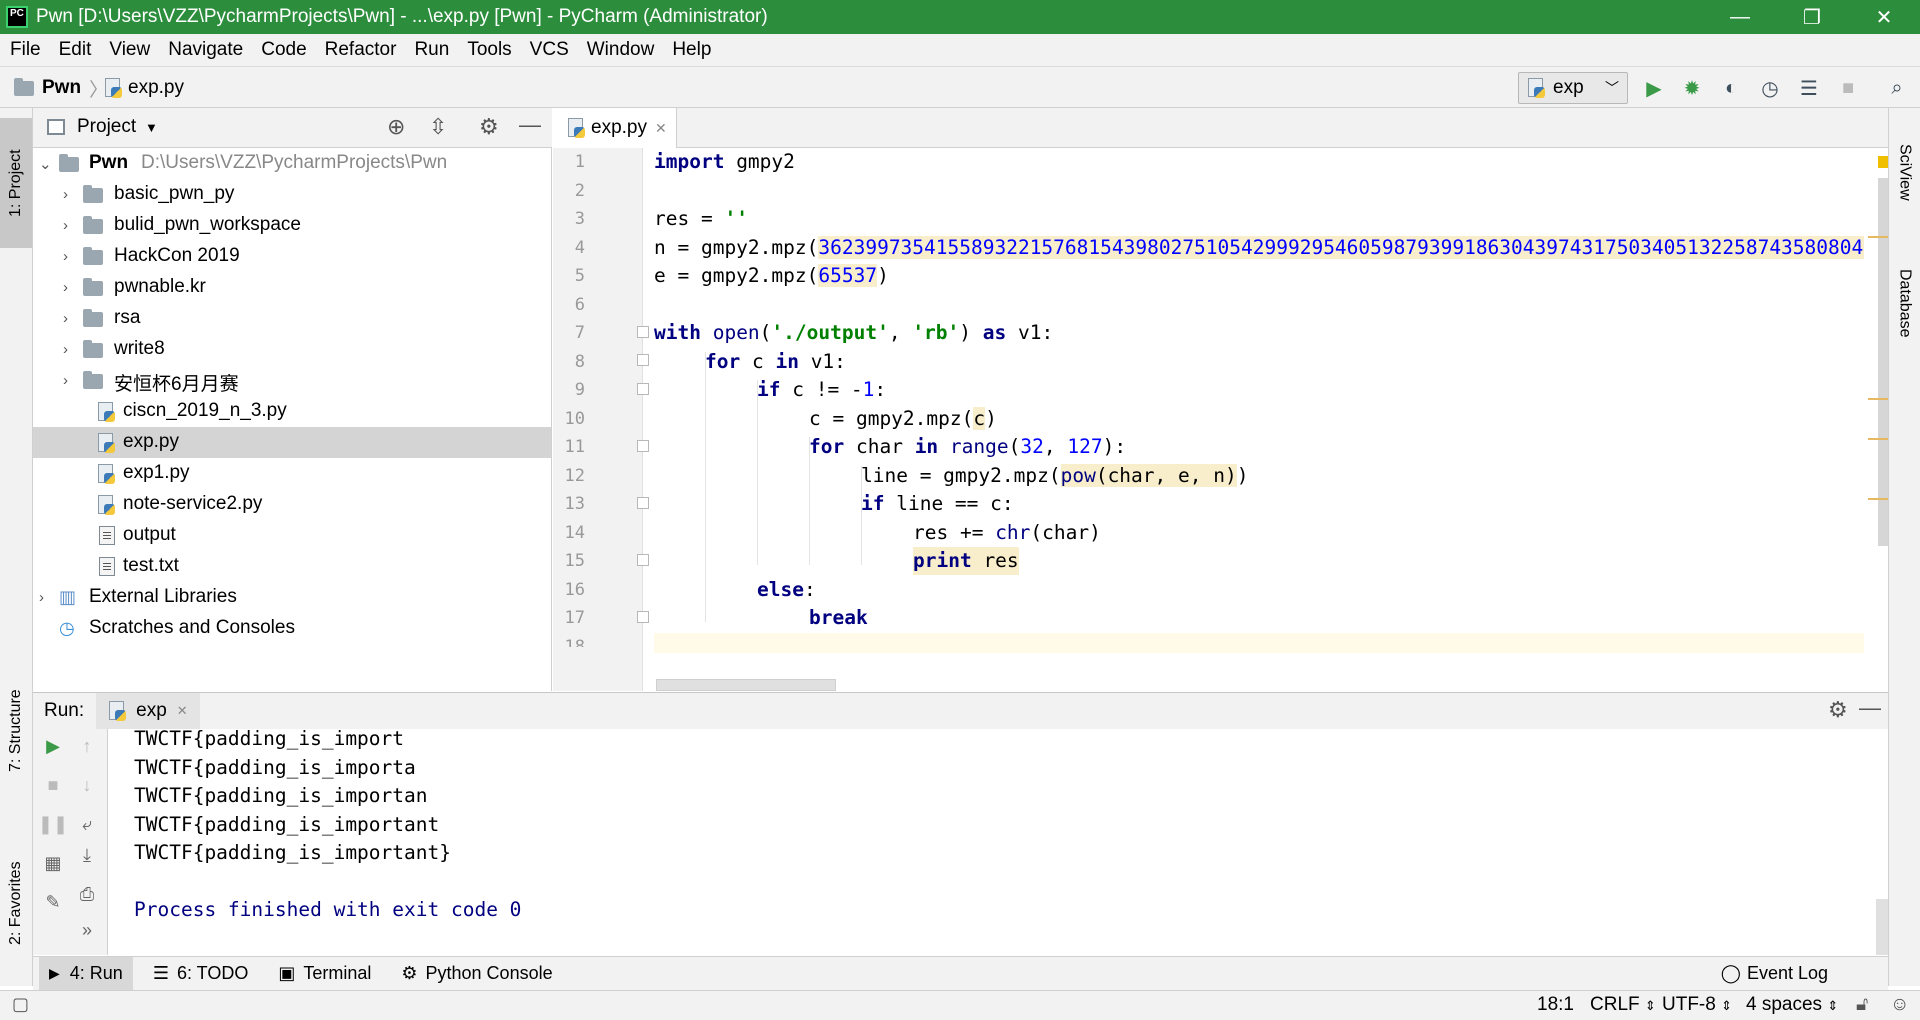 The height and width of the screenshot is (1020, 1920). What do you see at coordinates (1897, 88) in the screenshot?
I see `search-icon: ⌕` at bounding box center [1897, 88].